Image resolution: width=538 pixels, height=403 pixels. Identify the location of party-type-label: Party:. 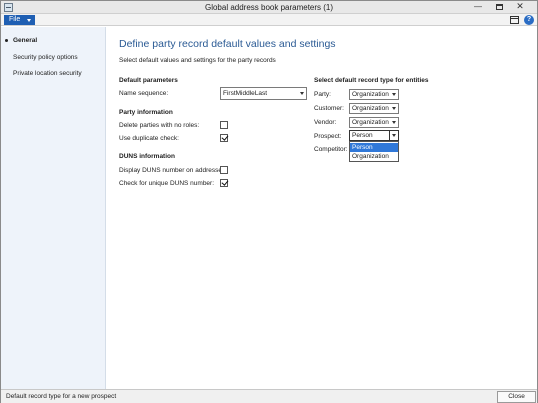
(322, 94).